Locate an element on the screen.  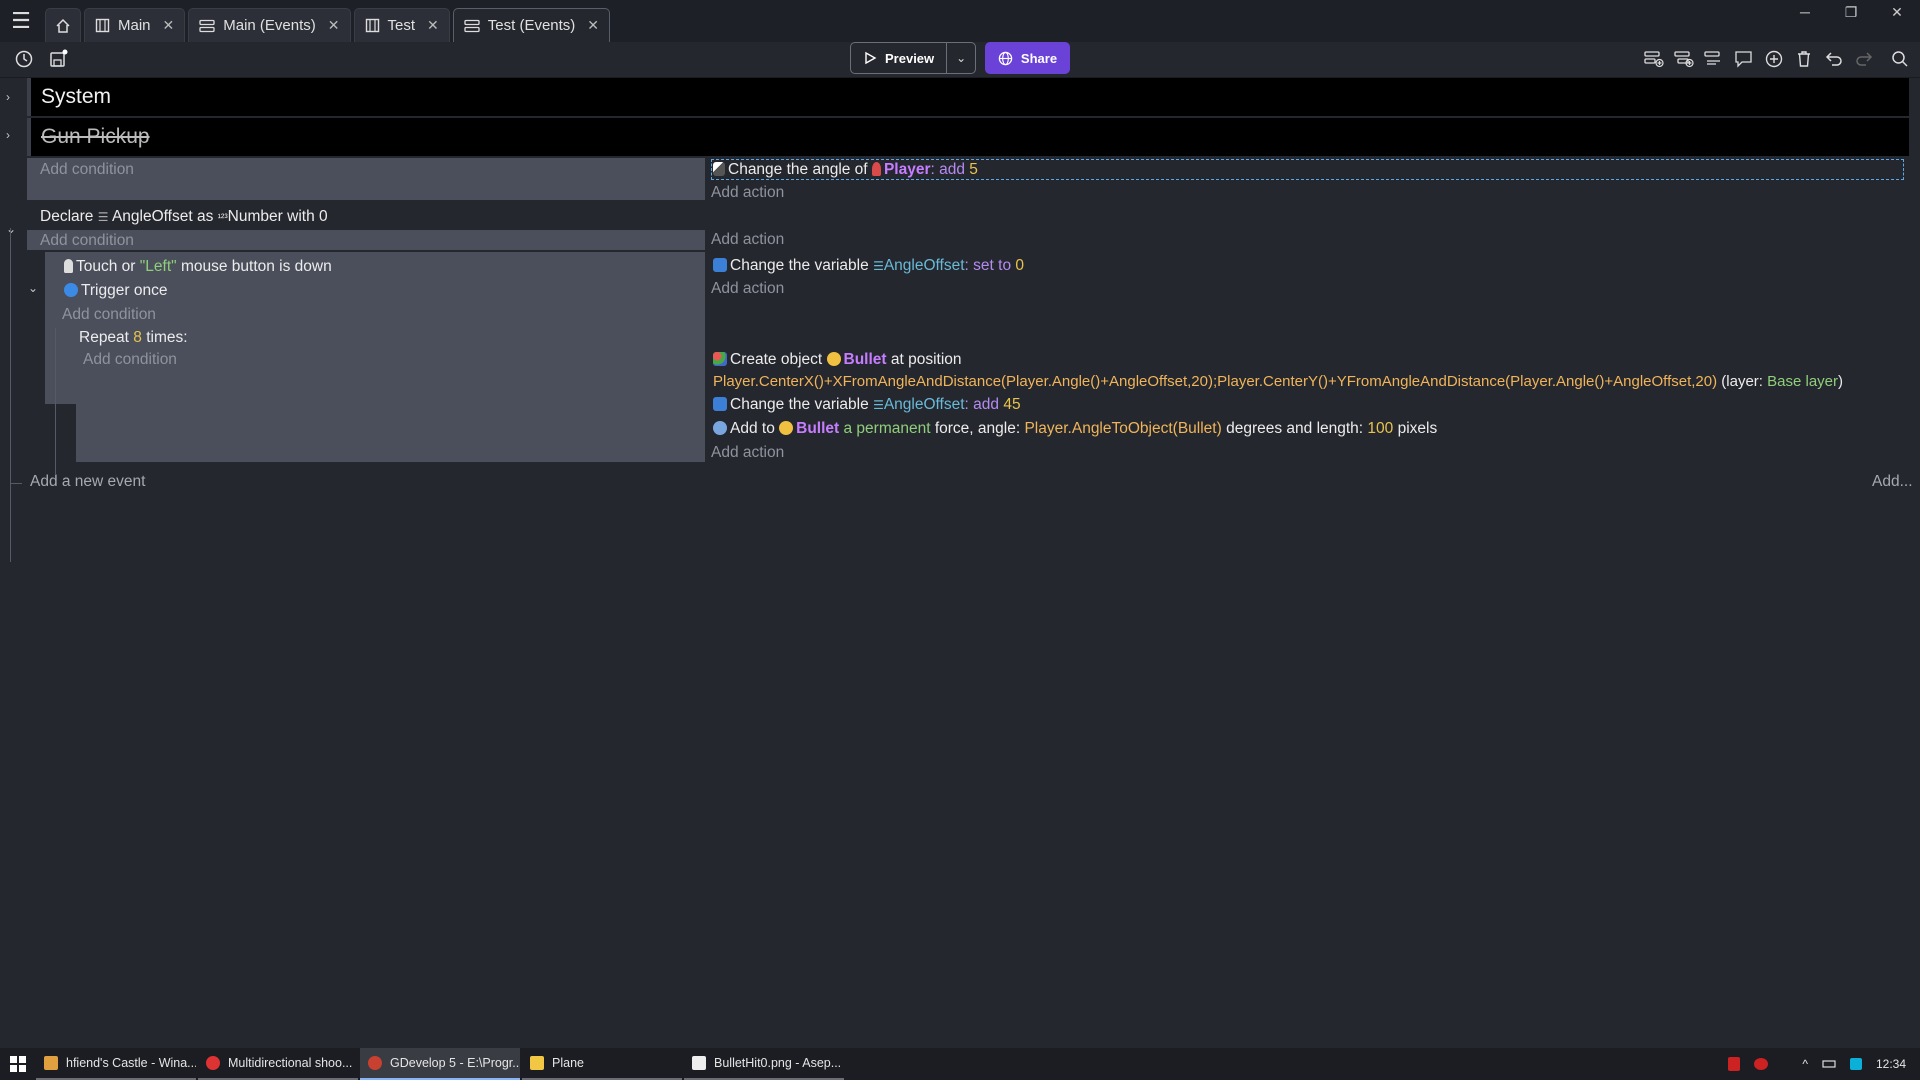
repeat-count: 8 is located at coordinates (137, 337).